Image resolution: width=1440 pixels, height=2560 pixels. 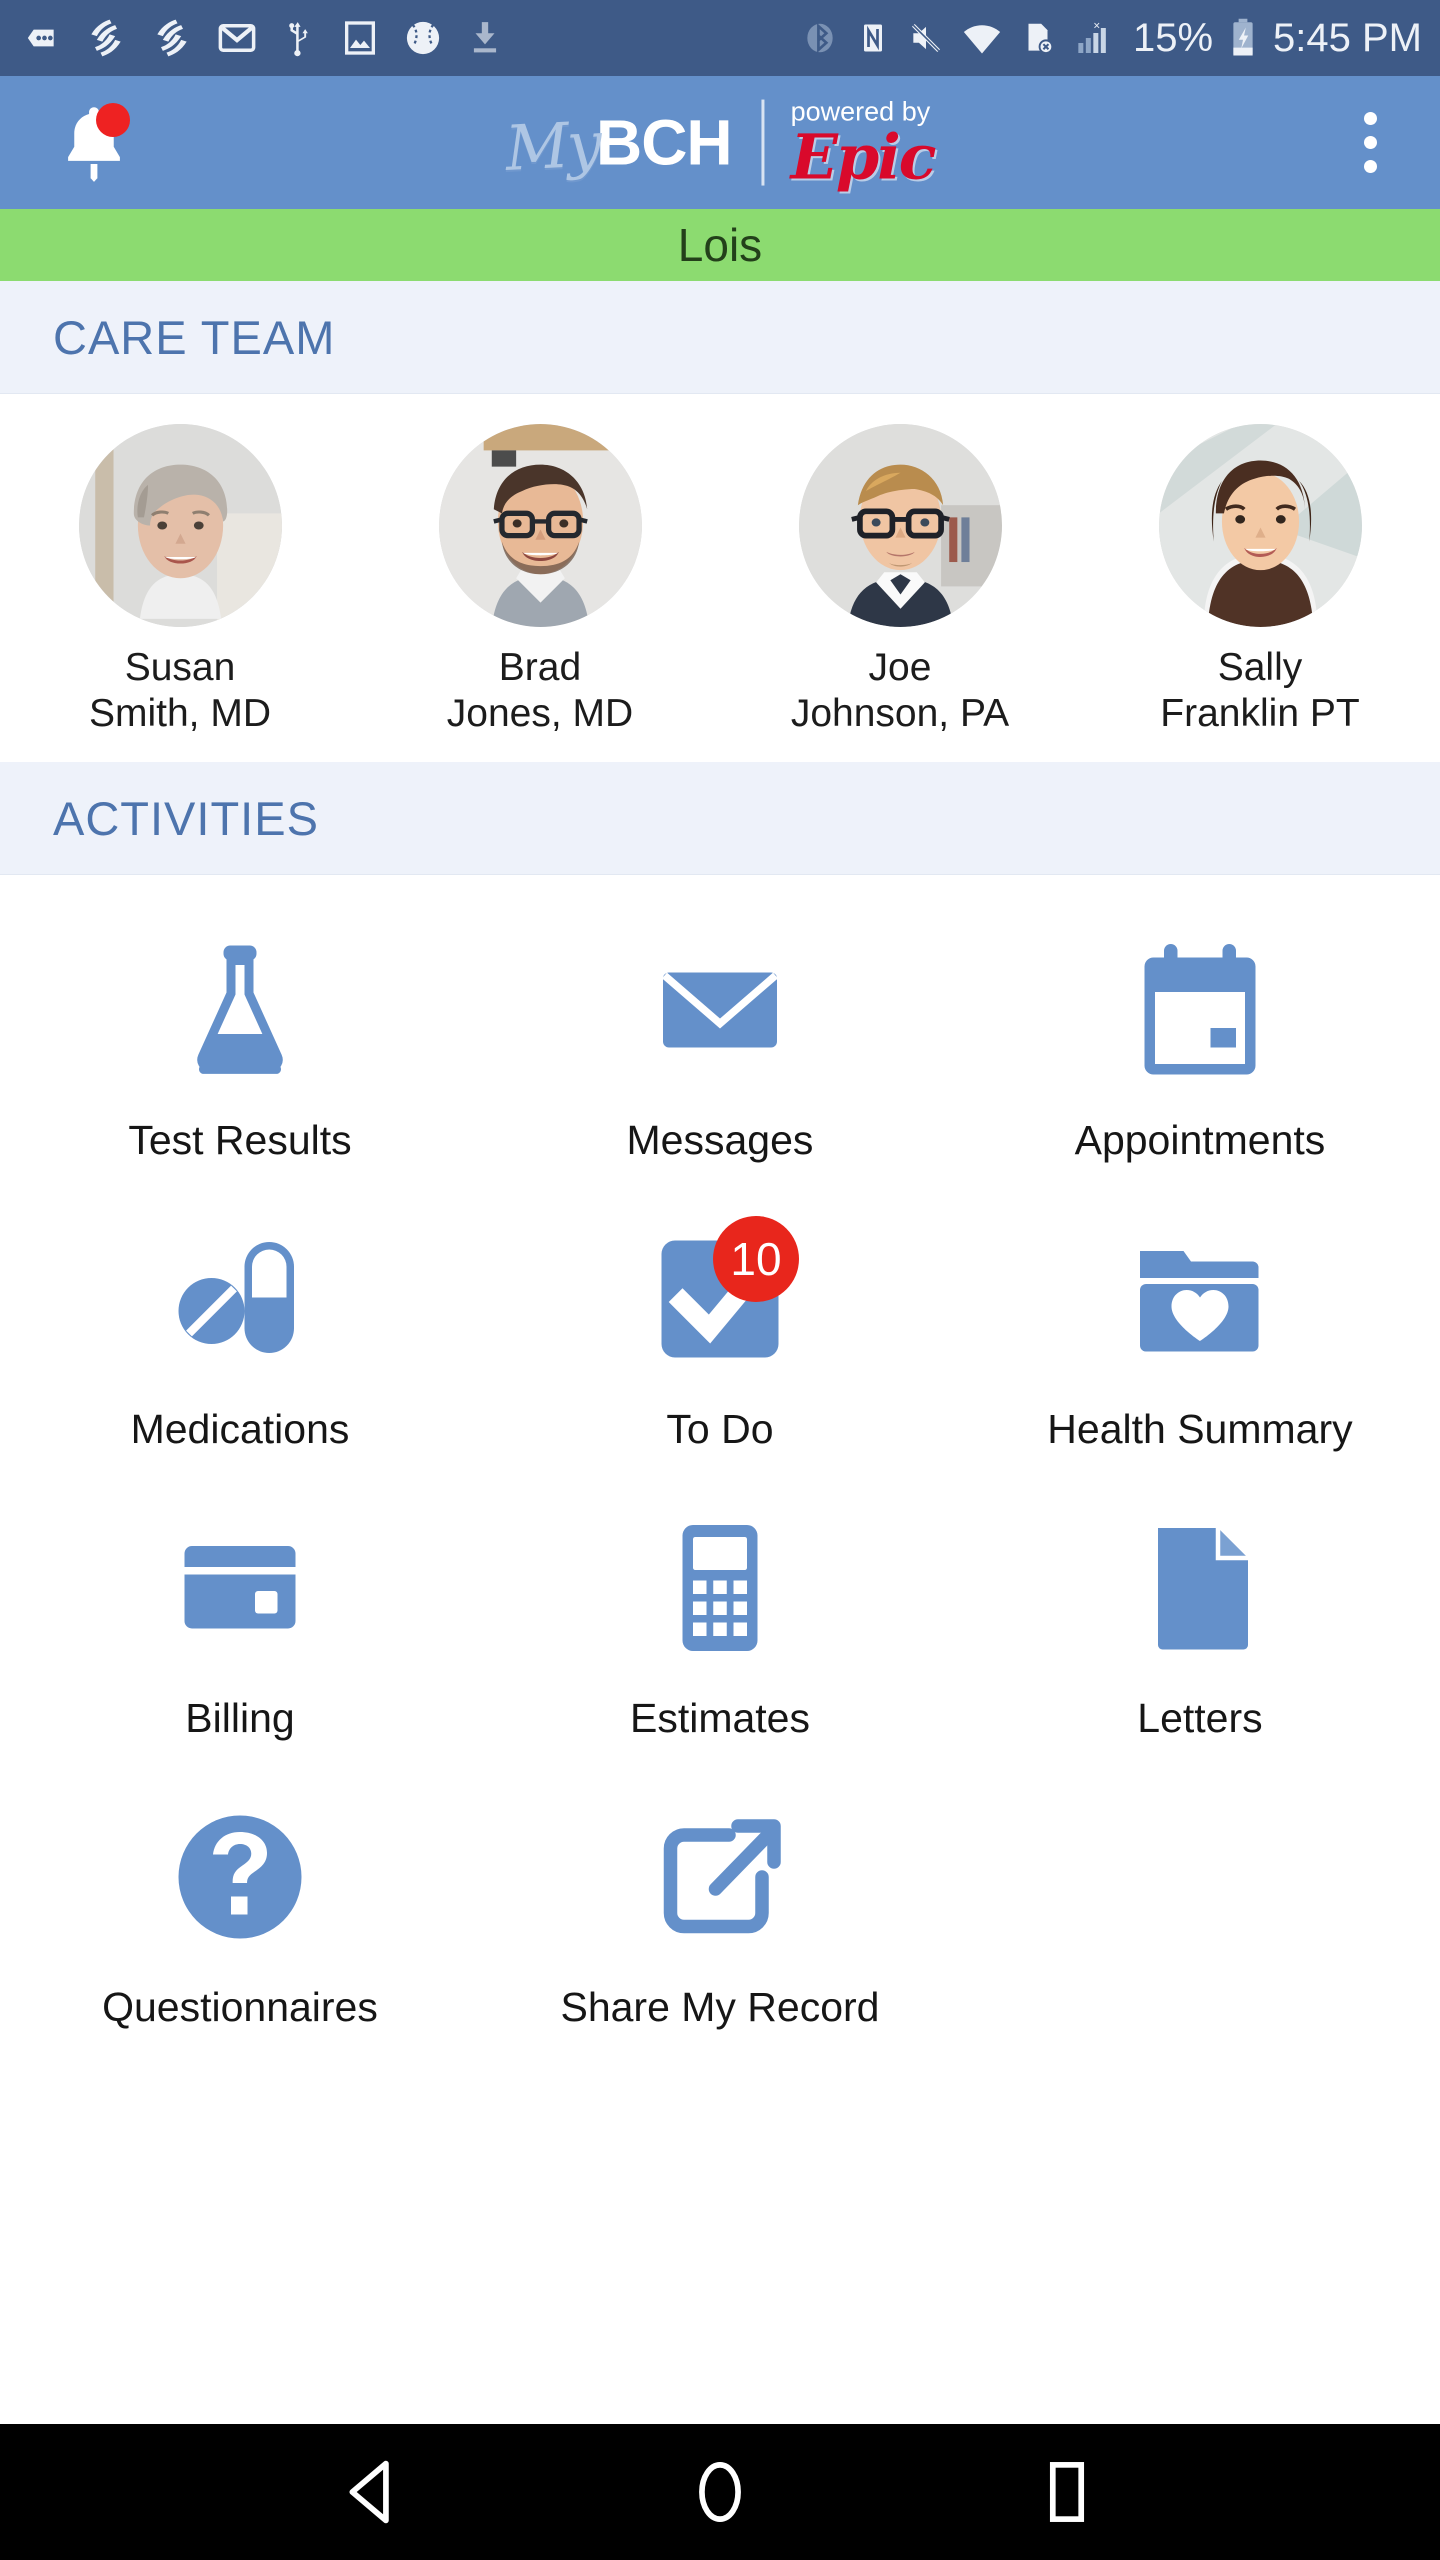 I want to click on patient-name-bar: Lois, so click(x=720, y=245).